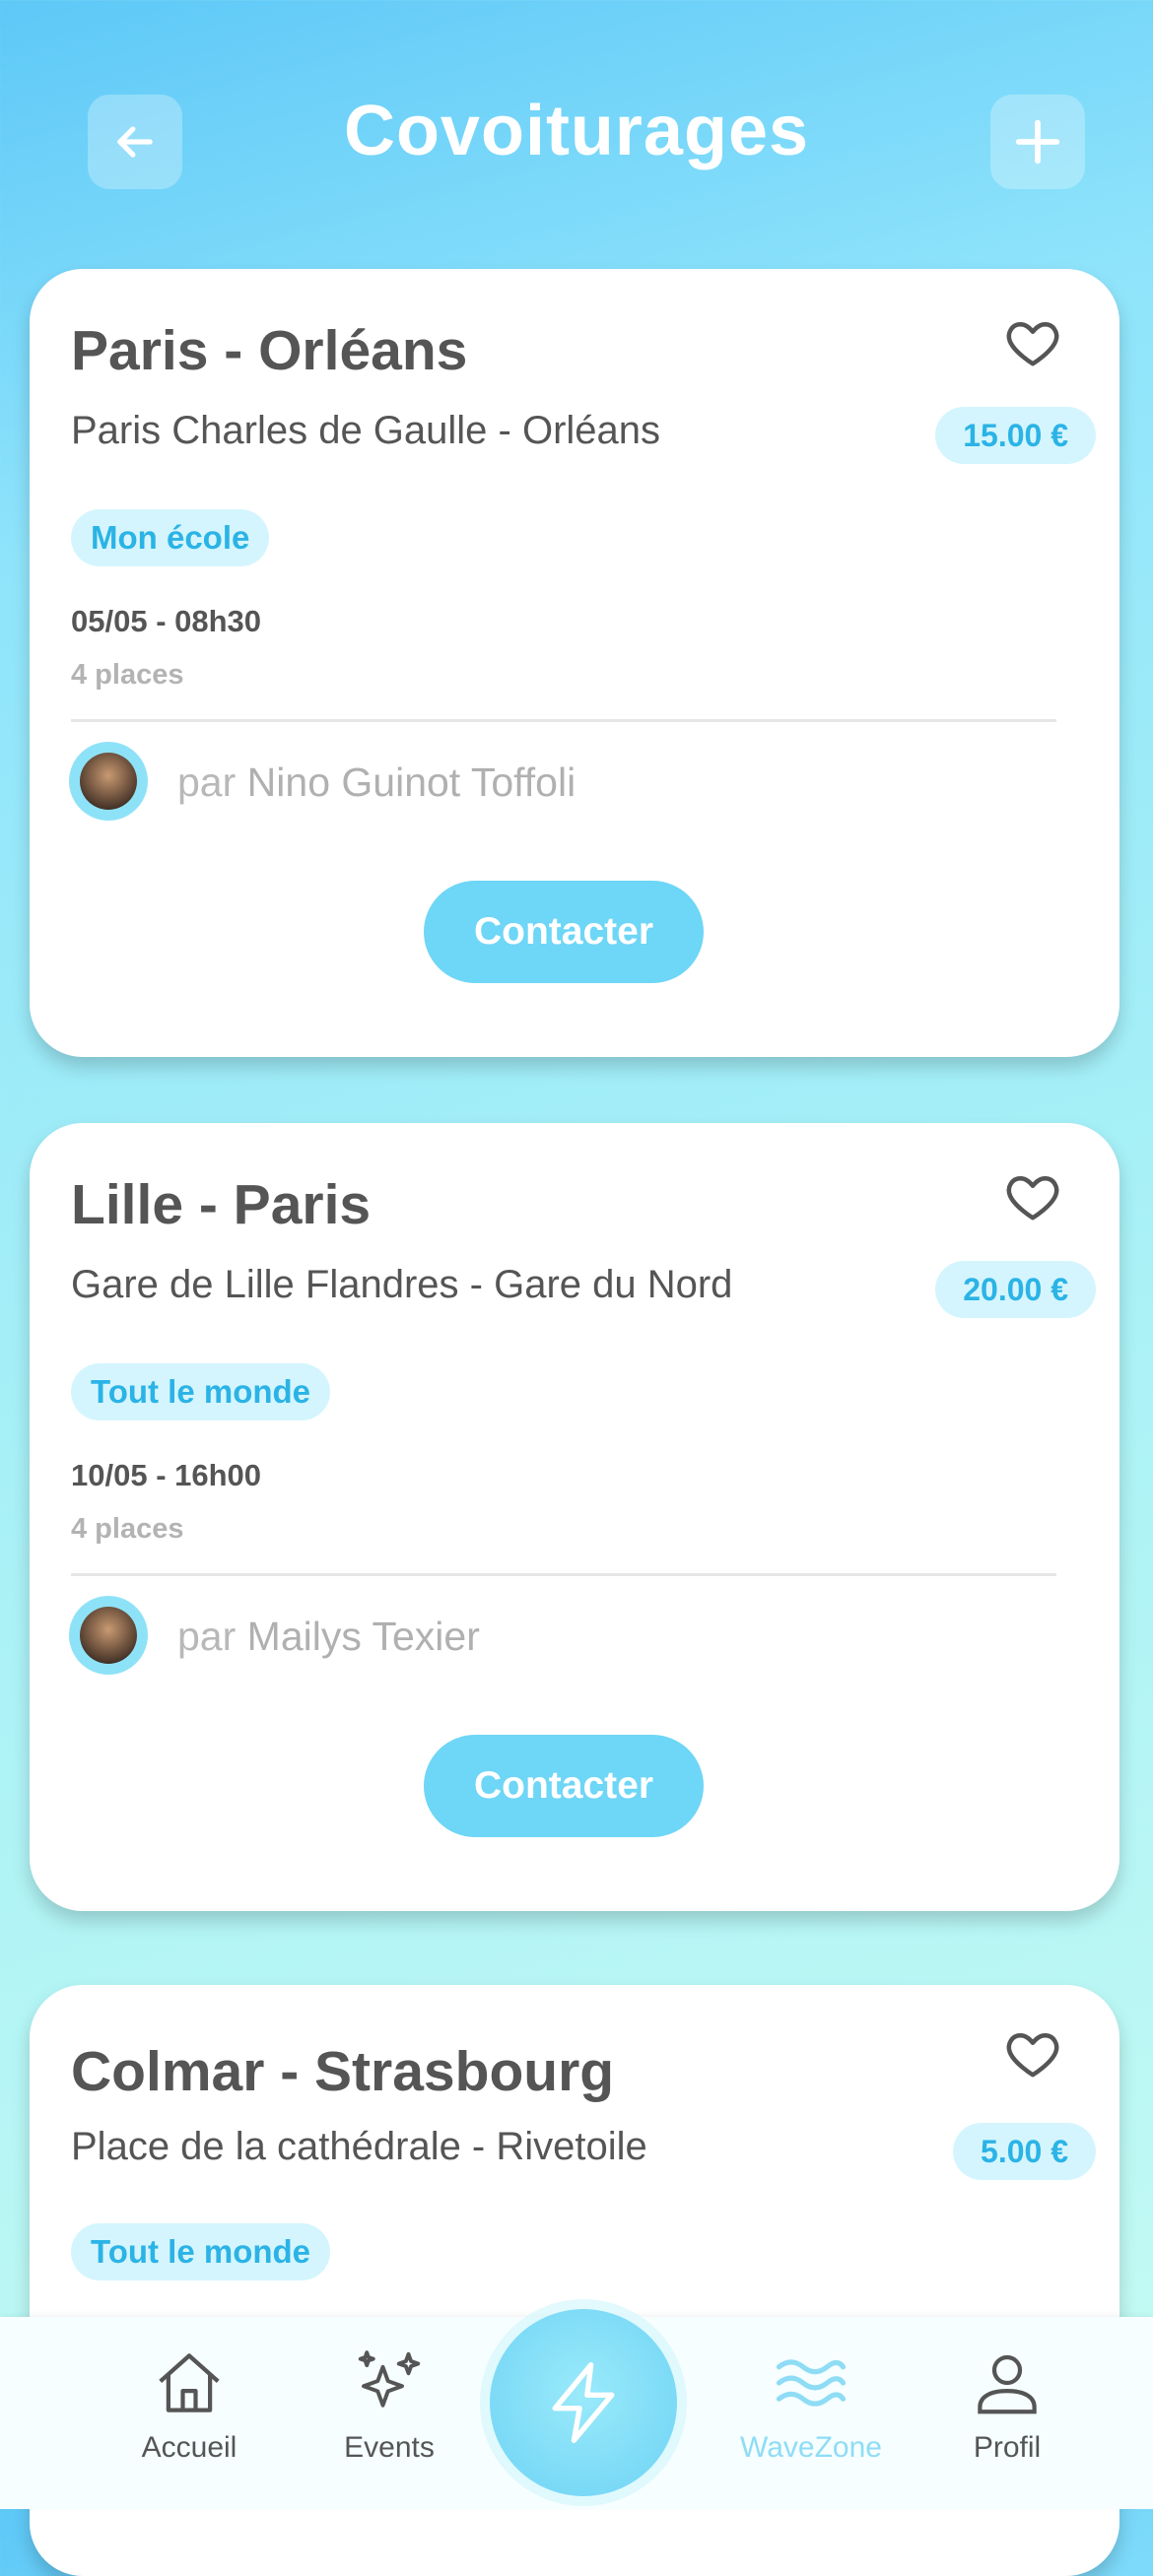 Image resolution: width=1153 pixels, height=2576 pixels. I want to click on ride-stops: Place de la cathédrale - Rivetoile, so click(359, 2147).